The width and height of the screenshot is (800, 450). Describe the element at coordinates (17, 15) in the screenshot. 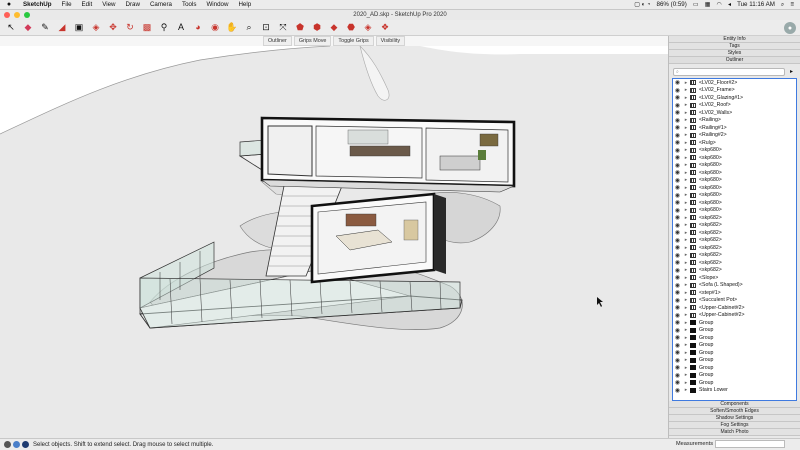

I see `minimize-window-button` at that location.